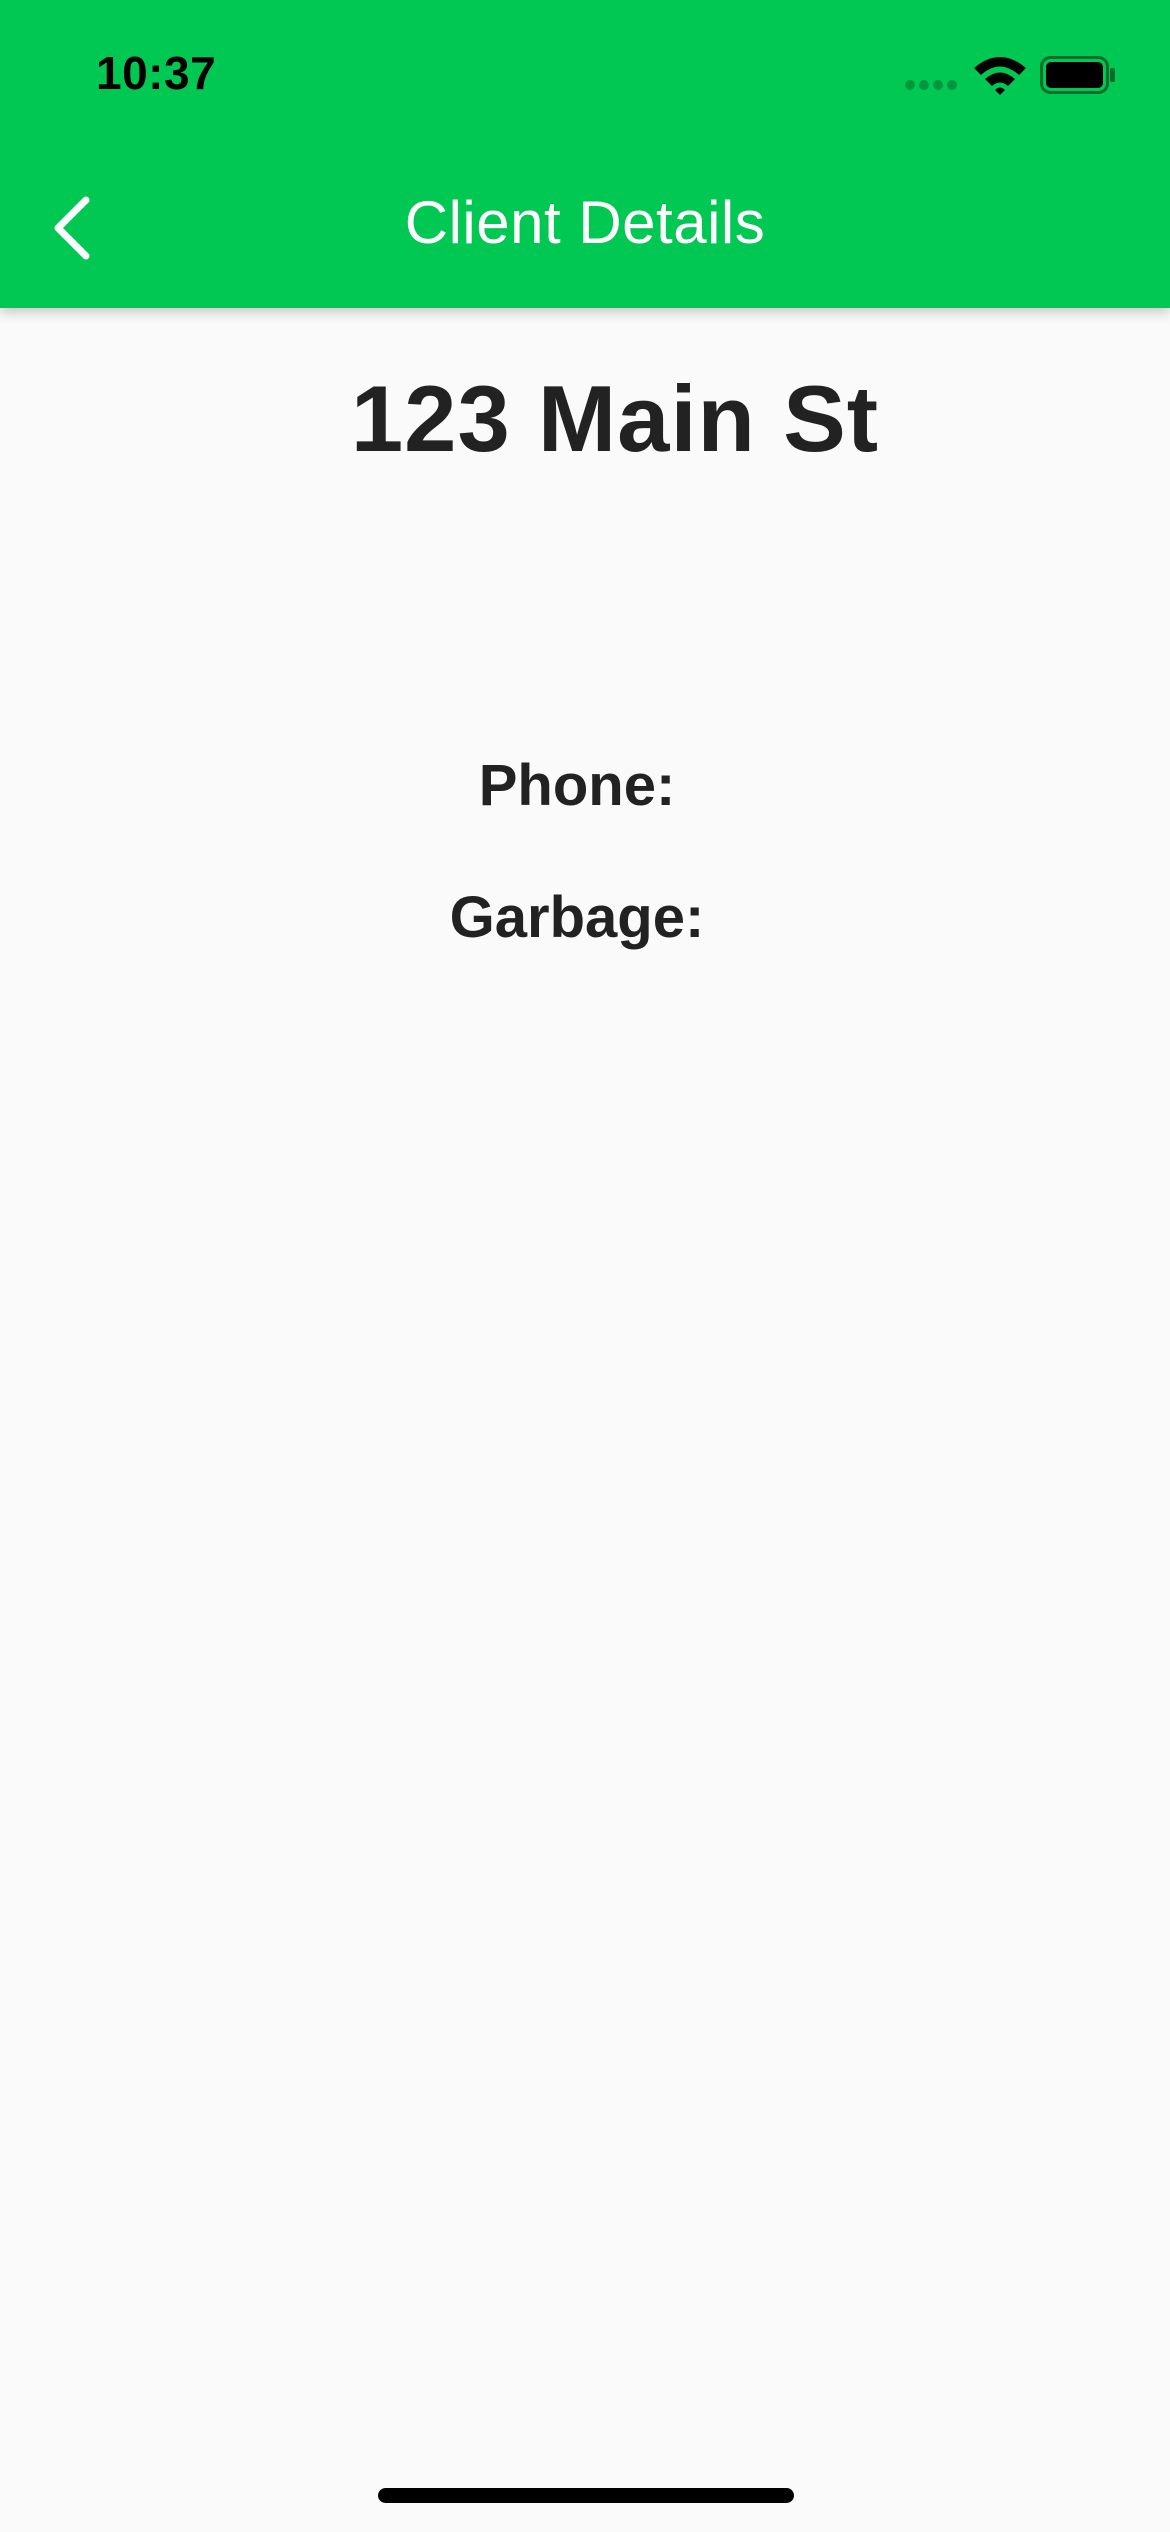 The width and height of the screenshot is (1170, 2532). Describe the element at coordinates (932, 86) in the screenshot. I see `cellular-signal-icon` at that location.